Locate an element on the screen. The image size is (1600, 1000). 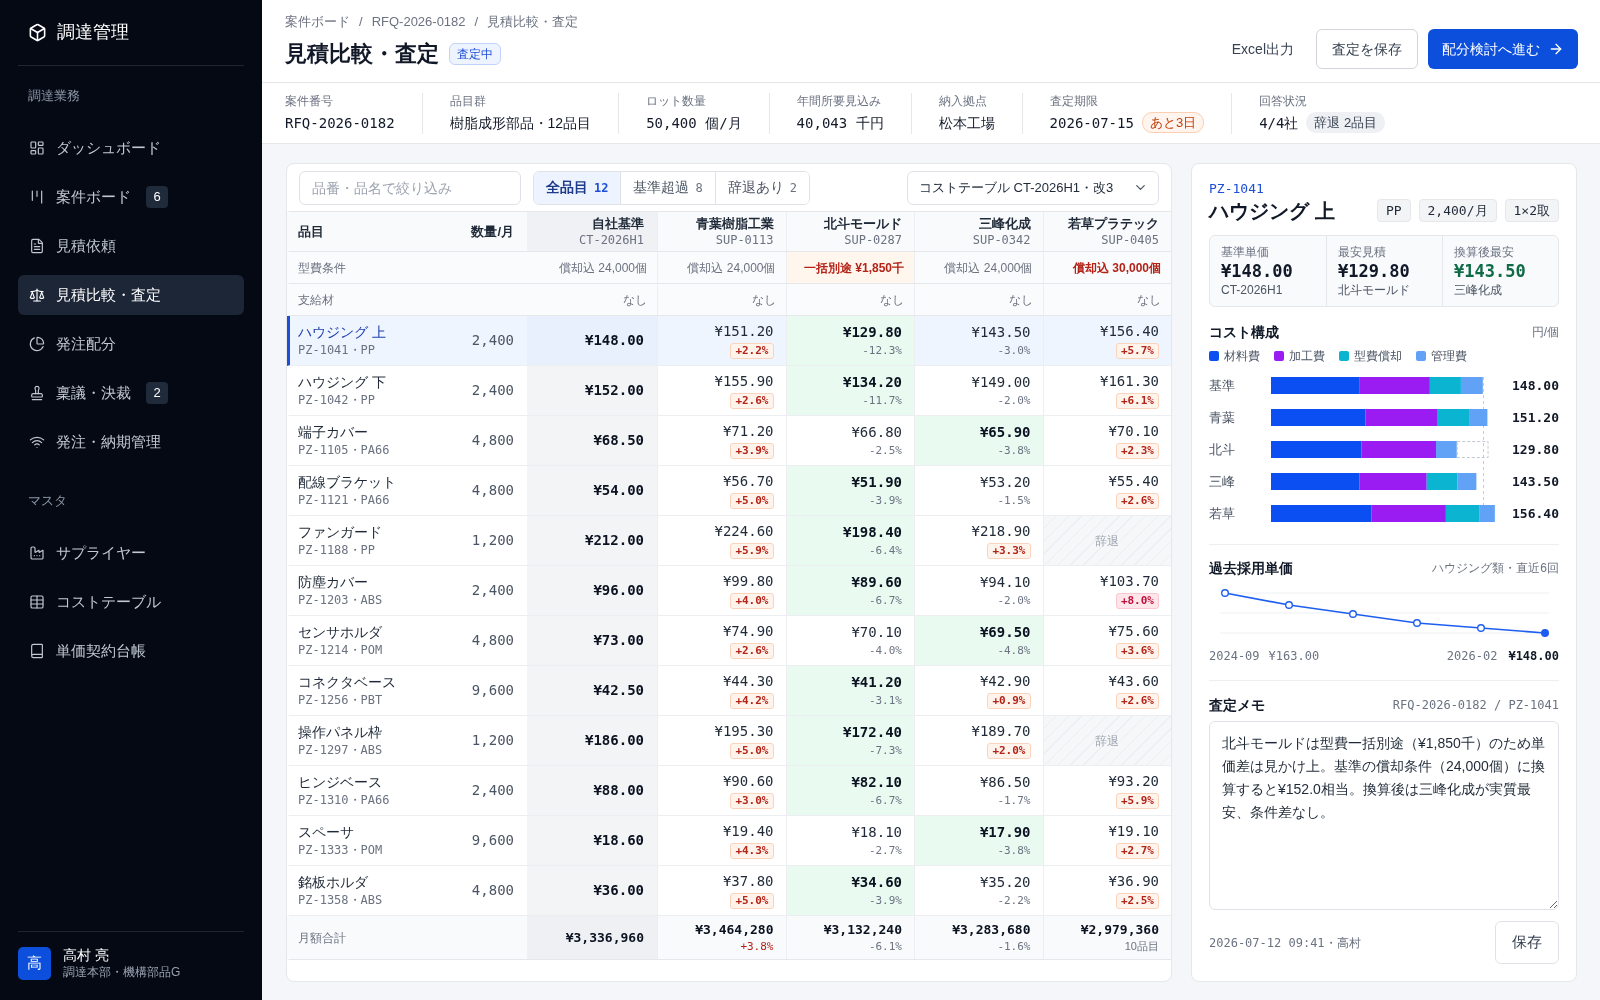
quantity-text: 2,400 is located at coordinates (492, 790).